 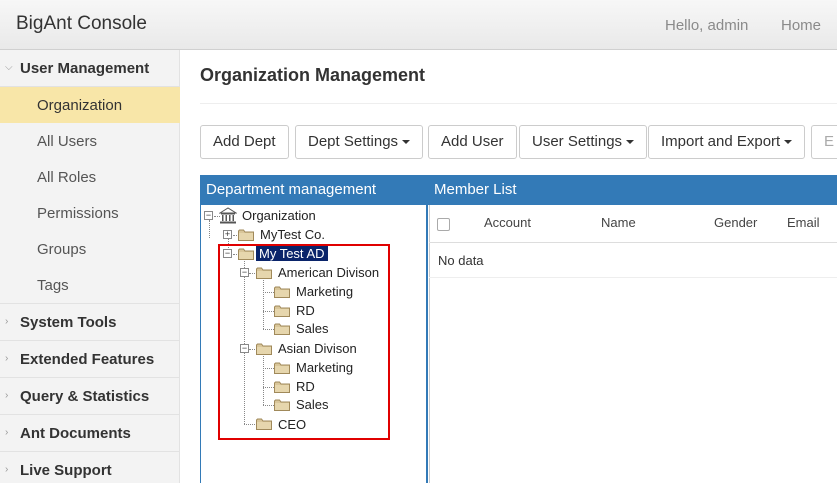 I want to click on section-label: Ant Documents, so click(x=75, y=433).